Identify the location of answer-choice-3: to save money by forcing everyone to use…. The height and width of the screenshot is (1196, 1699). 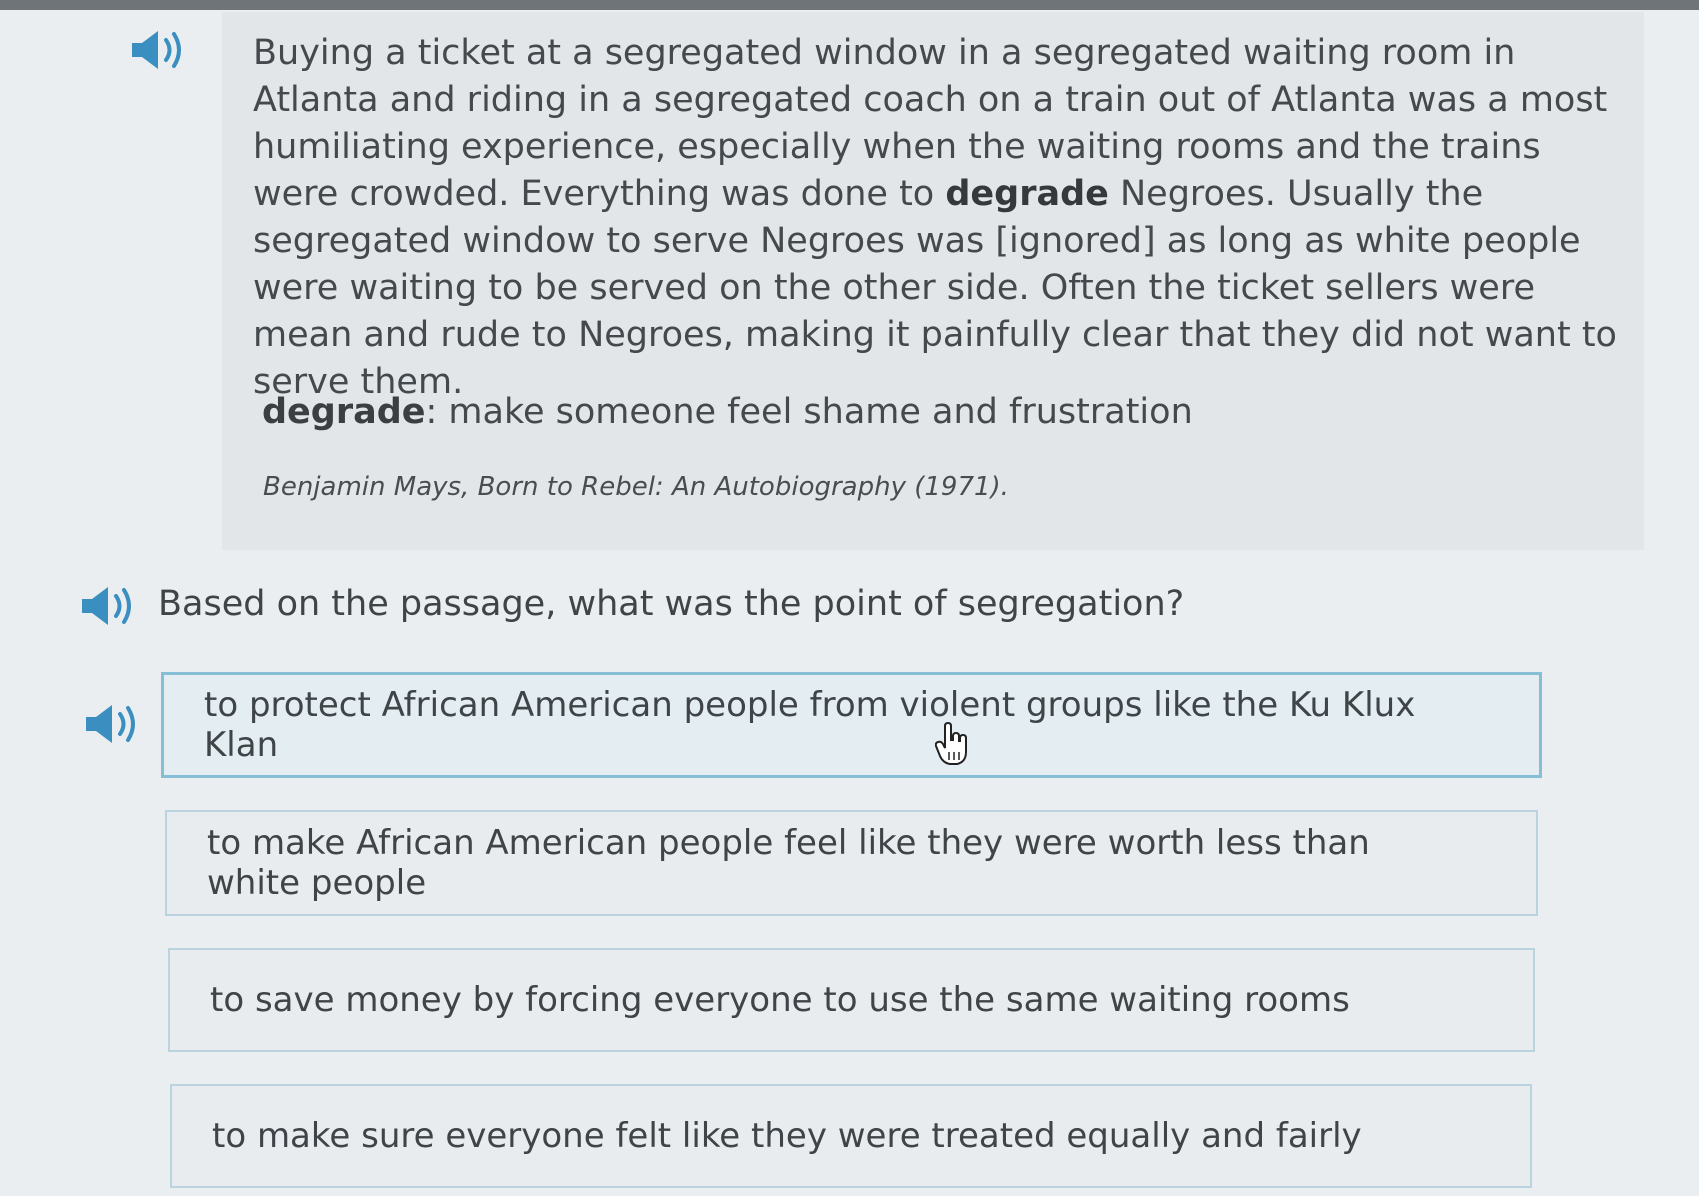
(851, 1000).